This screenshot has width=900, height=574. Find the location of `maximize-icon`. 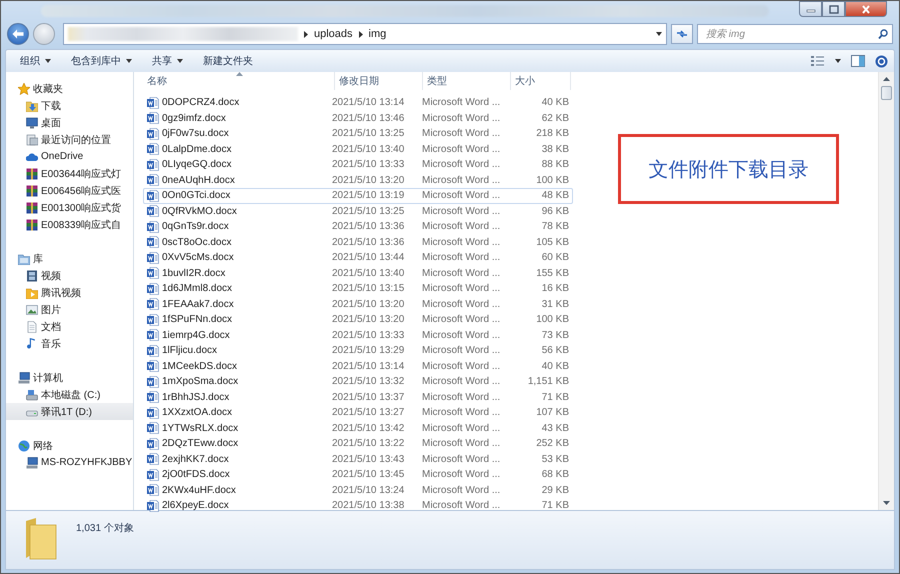

maximize-icon is located at coordinates (833, 9).